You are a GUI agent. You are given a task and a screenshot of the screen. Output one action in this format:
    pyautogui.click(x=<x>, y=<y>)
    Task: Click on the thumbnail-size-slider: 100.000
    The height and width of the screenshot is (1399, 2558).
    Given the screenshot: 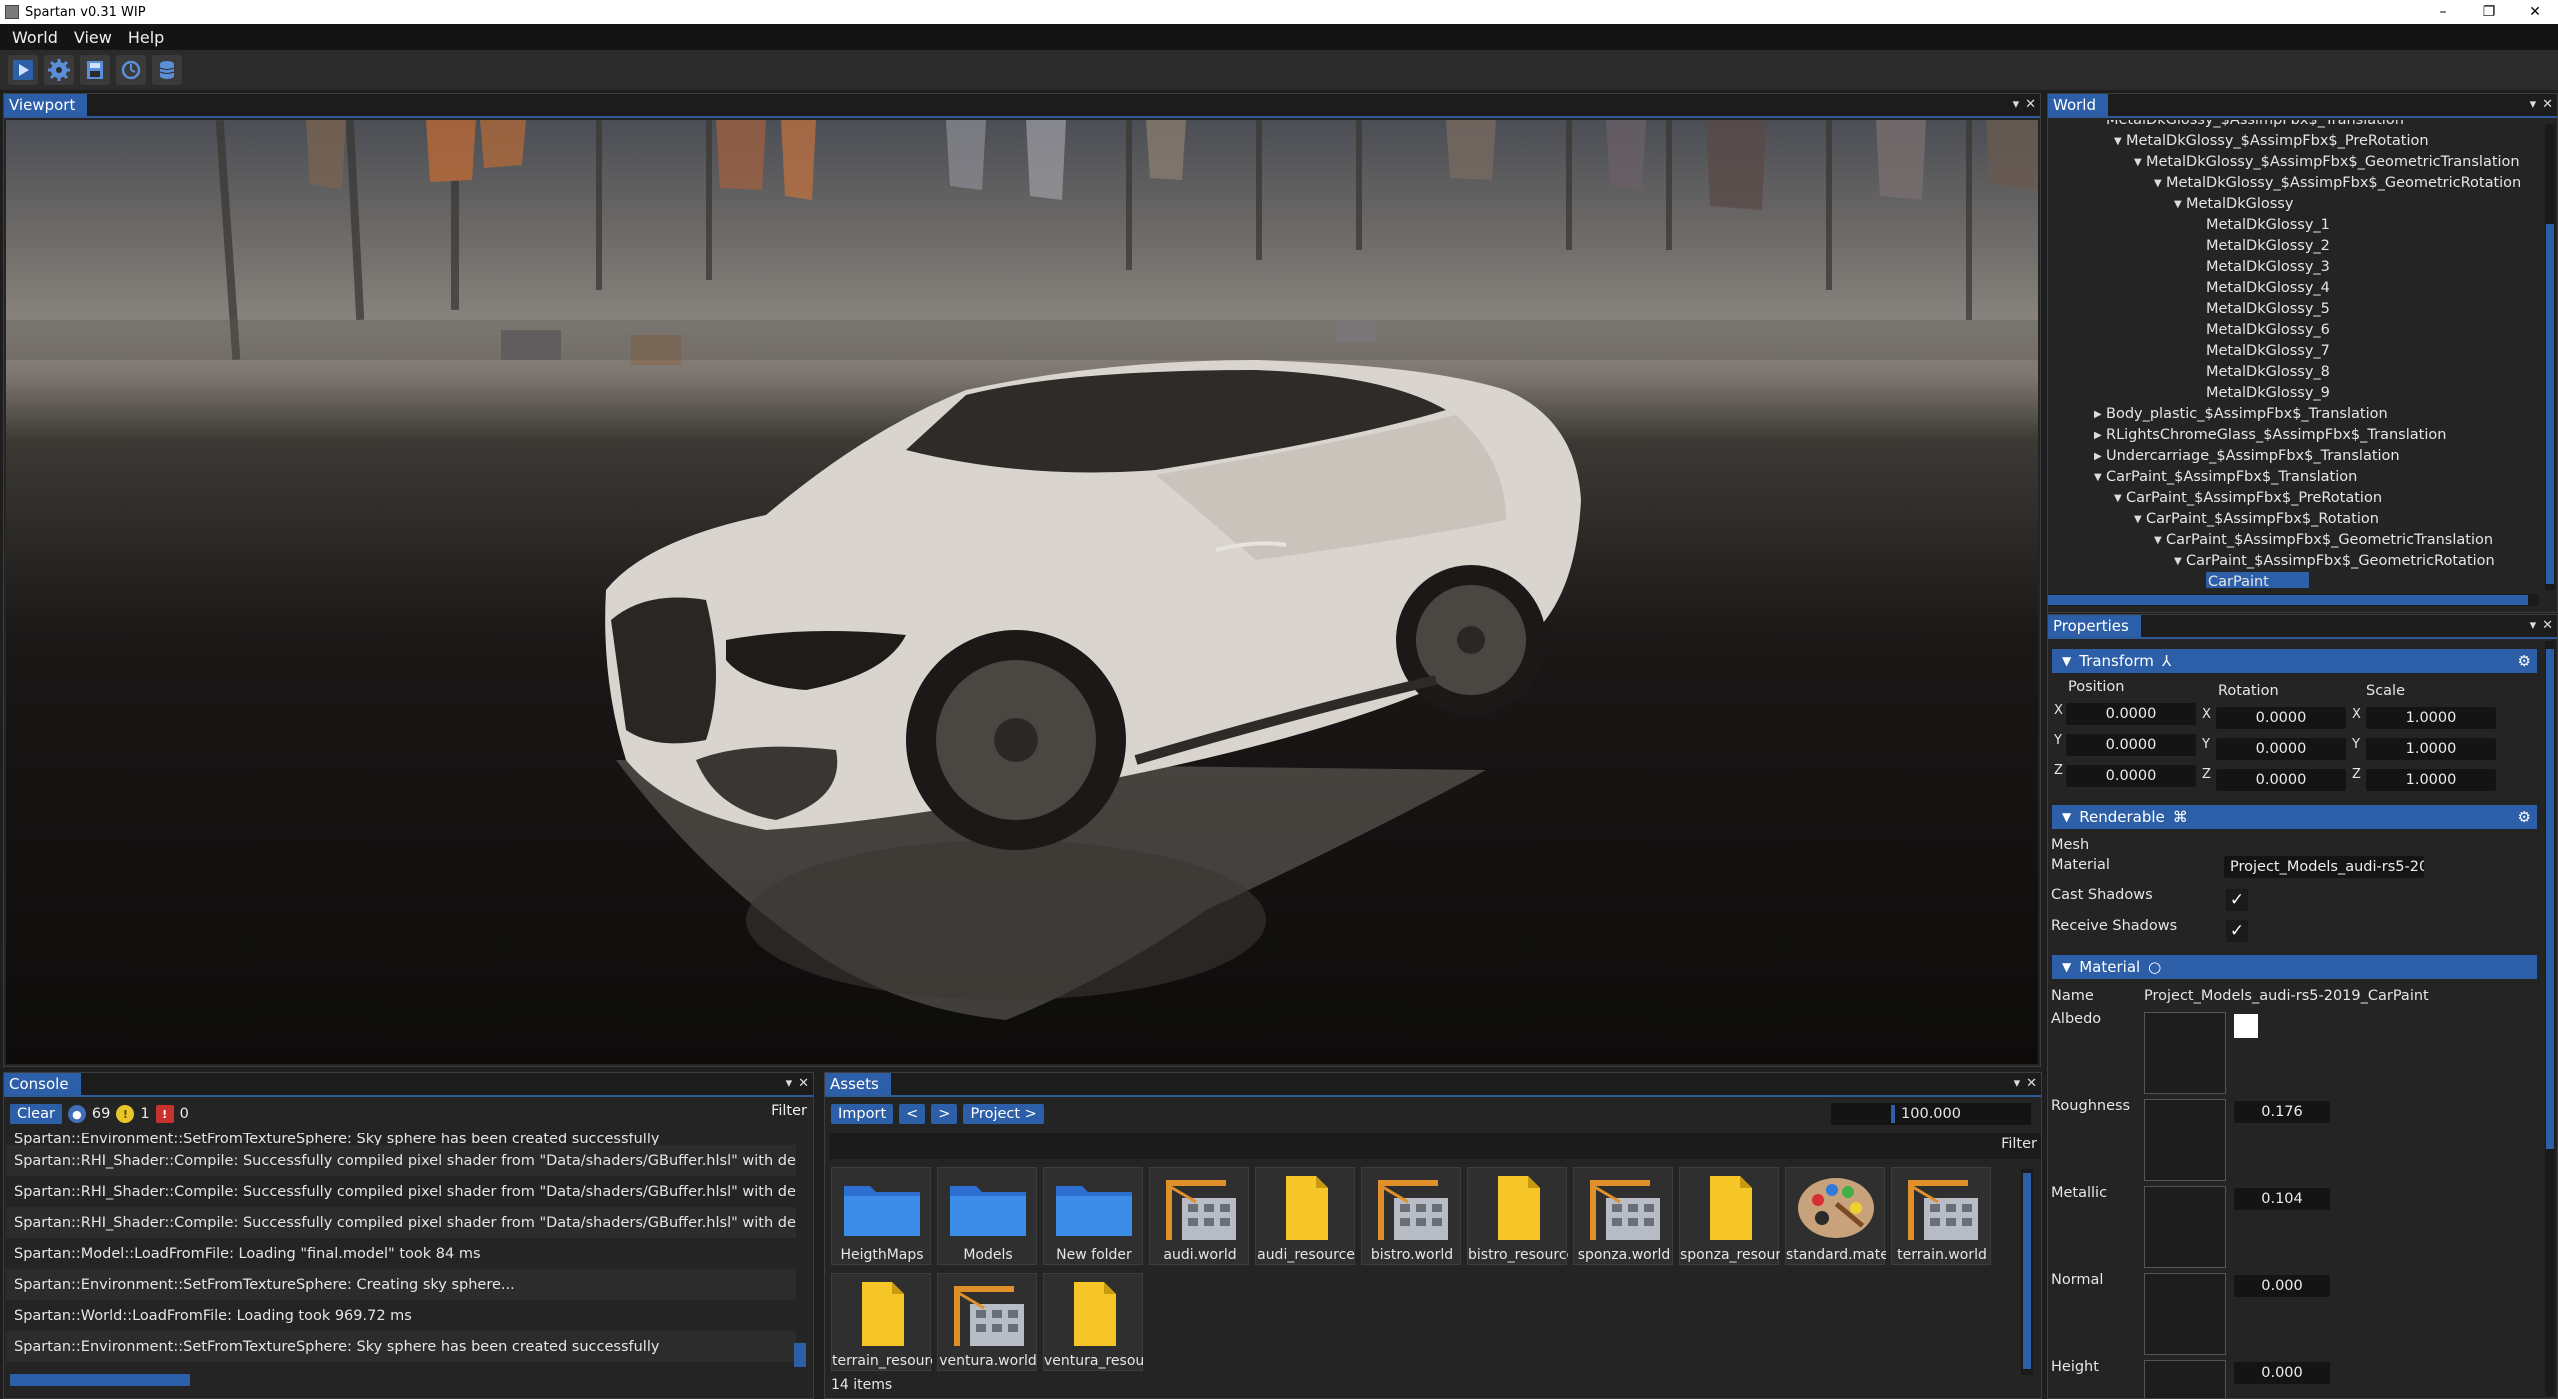 What is the action you would take?
    pyautogui.click(x=1931, y=1114)
    